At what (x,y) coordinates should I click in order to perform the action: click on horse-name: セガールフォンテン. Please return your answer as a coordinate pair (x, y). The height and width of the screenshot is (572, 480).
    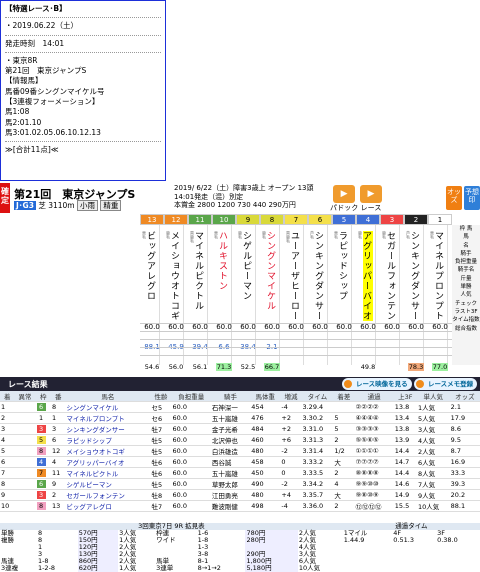
    Looking at the image, I should click on (391, 276).